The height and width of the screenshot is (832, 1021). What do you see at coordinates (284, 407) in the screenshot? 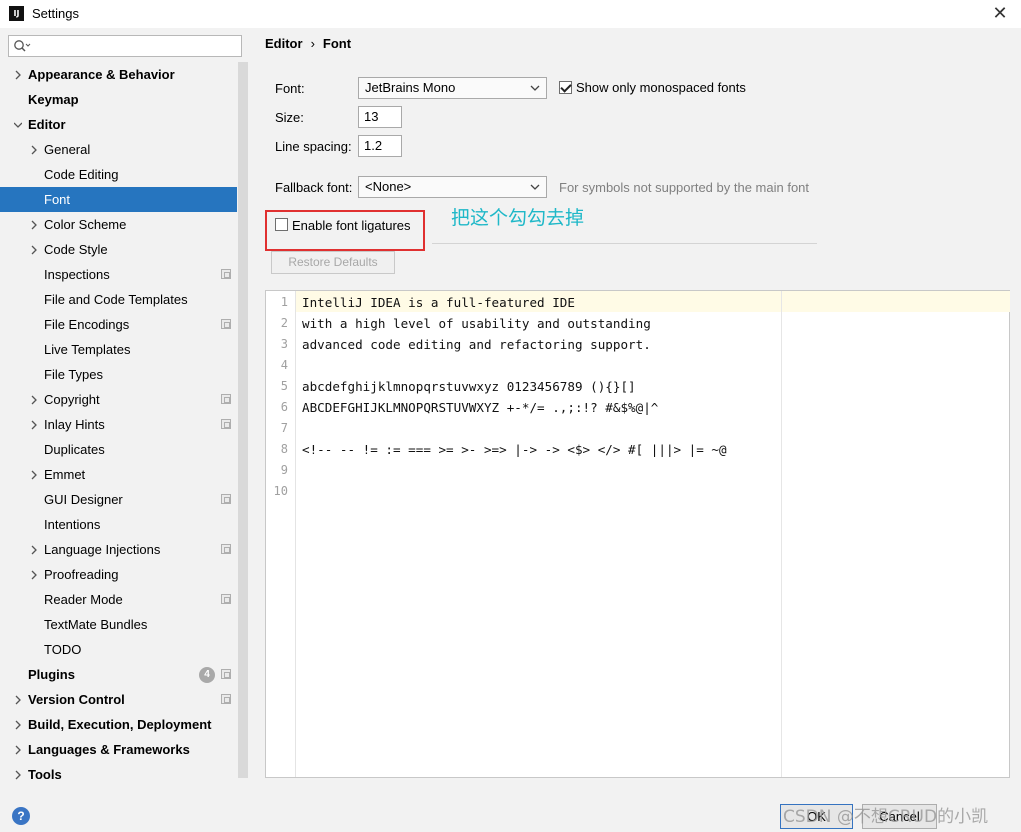
I see `line-number: 6` at bounding box center [284, 407].